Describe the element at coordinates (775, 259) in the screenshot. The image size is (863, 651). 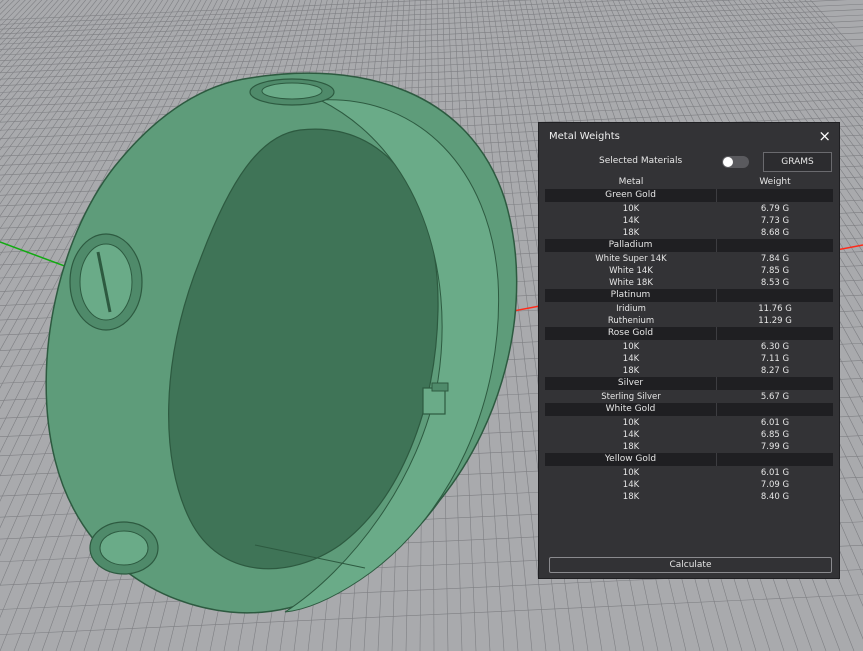
I see `weight-cell: 7.84 G` at that location.